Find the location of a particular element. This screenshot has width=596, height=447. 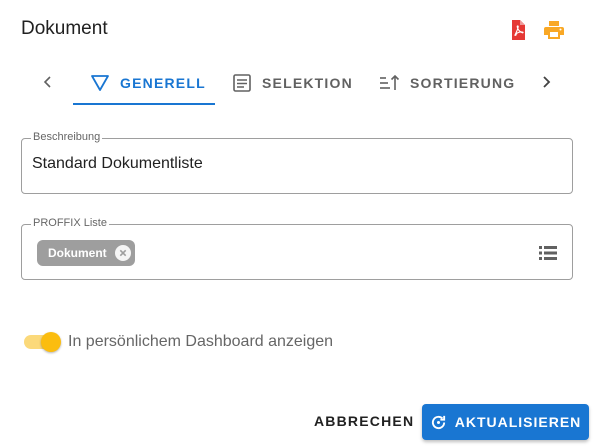

proffix-liste-field: PROFFIX Liste Dokument is located at coordinates (297, 248).